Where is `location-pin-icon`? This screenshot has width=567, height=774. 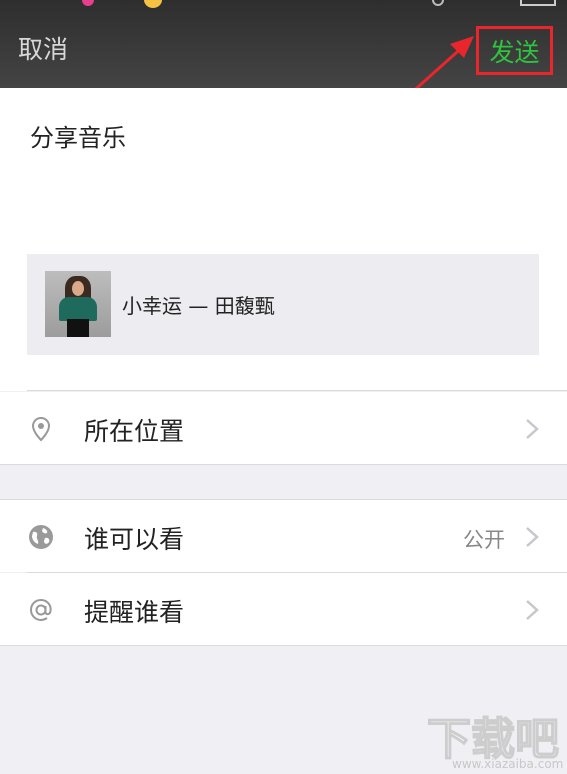 location-pin-icon is located at coordinates (41, 429).